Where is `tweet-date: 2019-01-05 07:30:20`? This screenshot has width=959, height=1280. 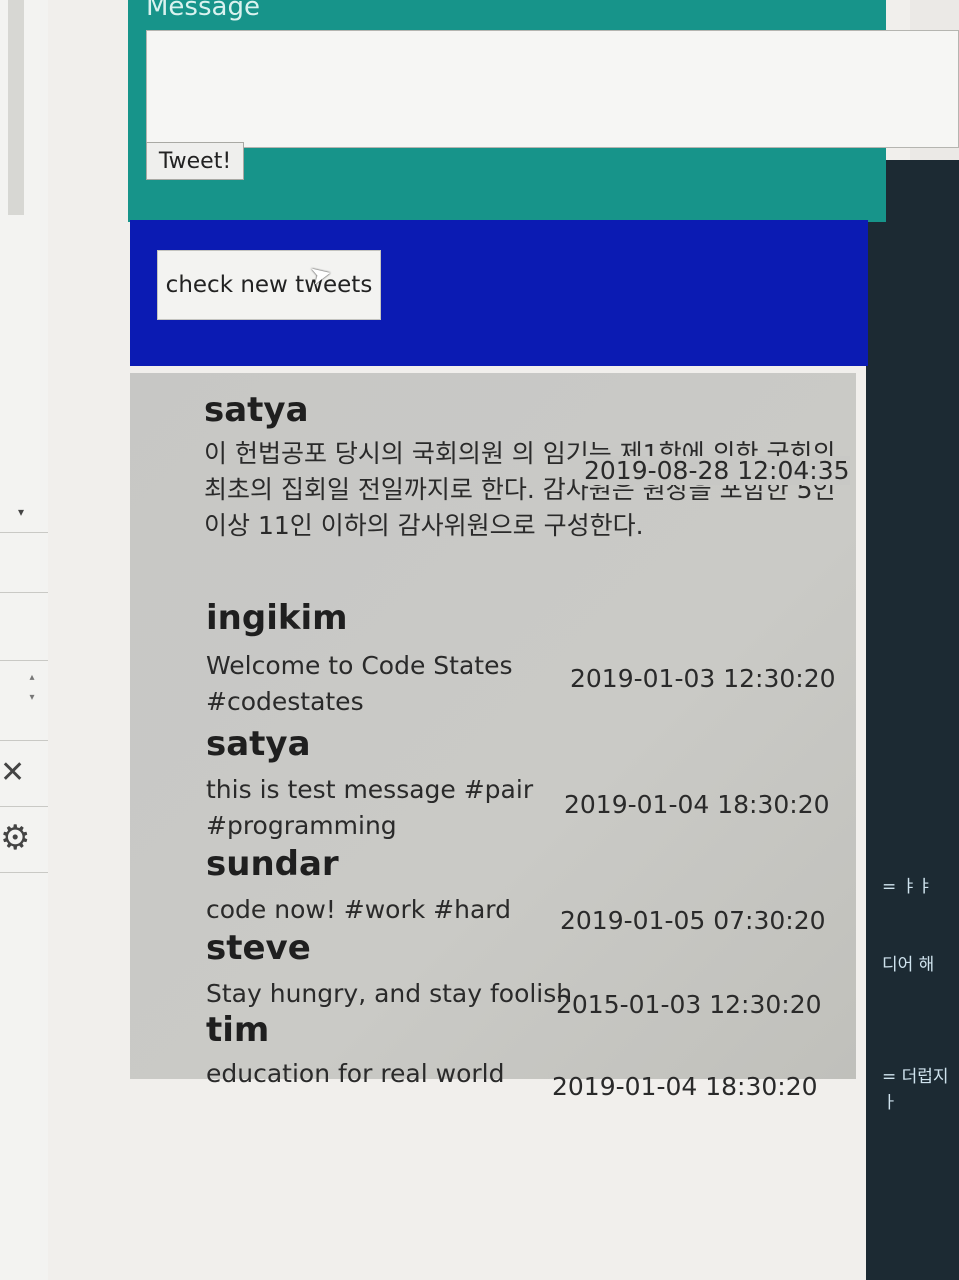 tweet-date: 2019-01-05 07:30:20 is located at coordinates (693, 920).